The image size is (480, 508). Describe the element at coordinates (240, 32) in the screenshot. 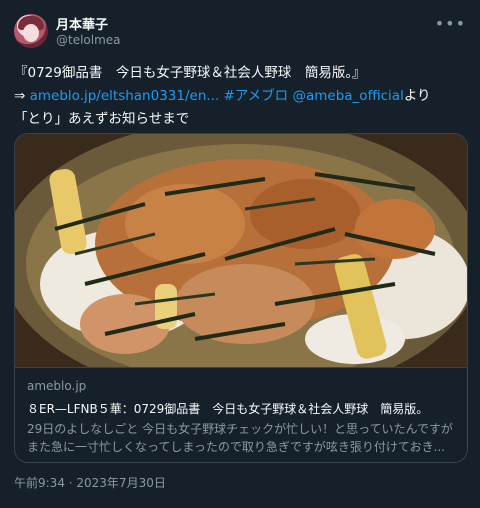

I see `tweet-header: 月本華子 @telolmea •••` at that location.